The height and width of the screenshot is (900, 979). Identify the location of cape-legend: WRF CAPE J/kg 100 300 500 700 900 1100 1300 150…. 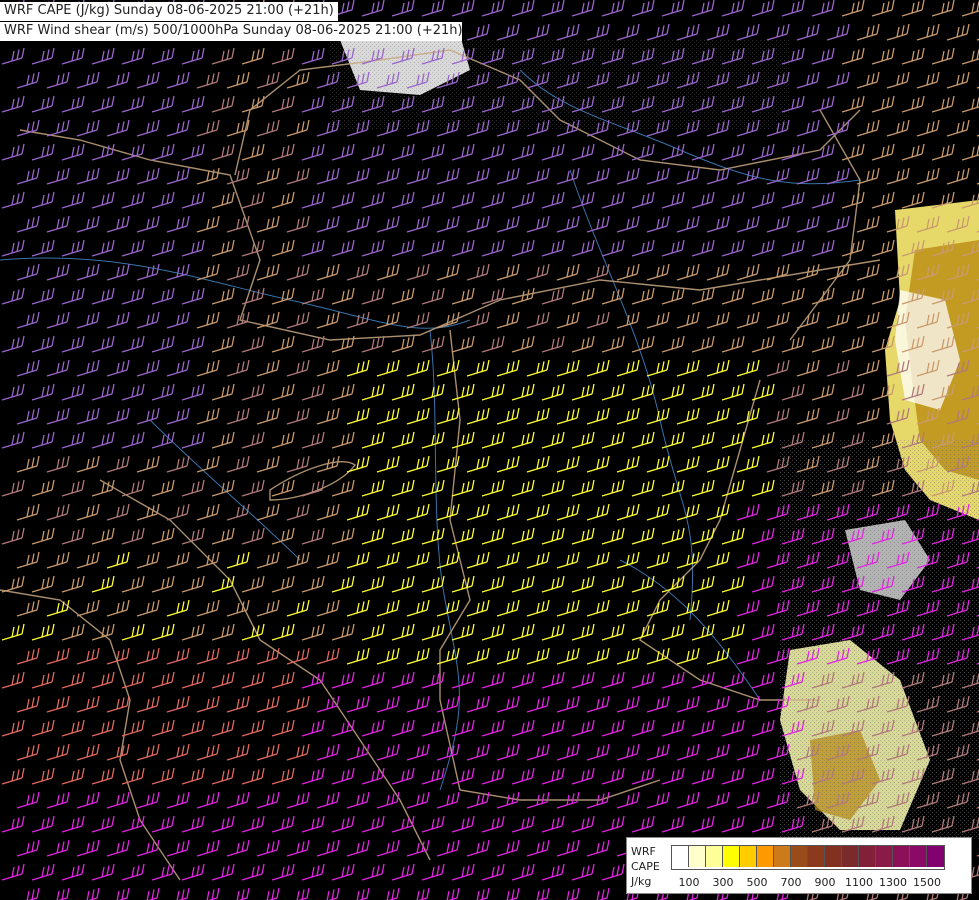
(799, 865).